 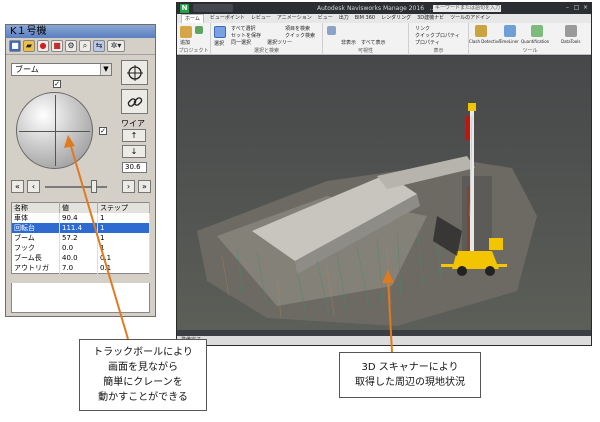 What do you see at coordinates (300, 35) in the screenshot?
I see `quick-find-input: クイック検索` at bounding box center [300, 35].